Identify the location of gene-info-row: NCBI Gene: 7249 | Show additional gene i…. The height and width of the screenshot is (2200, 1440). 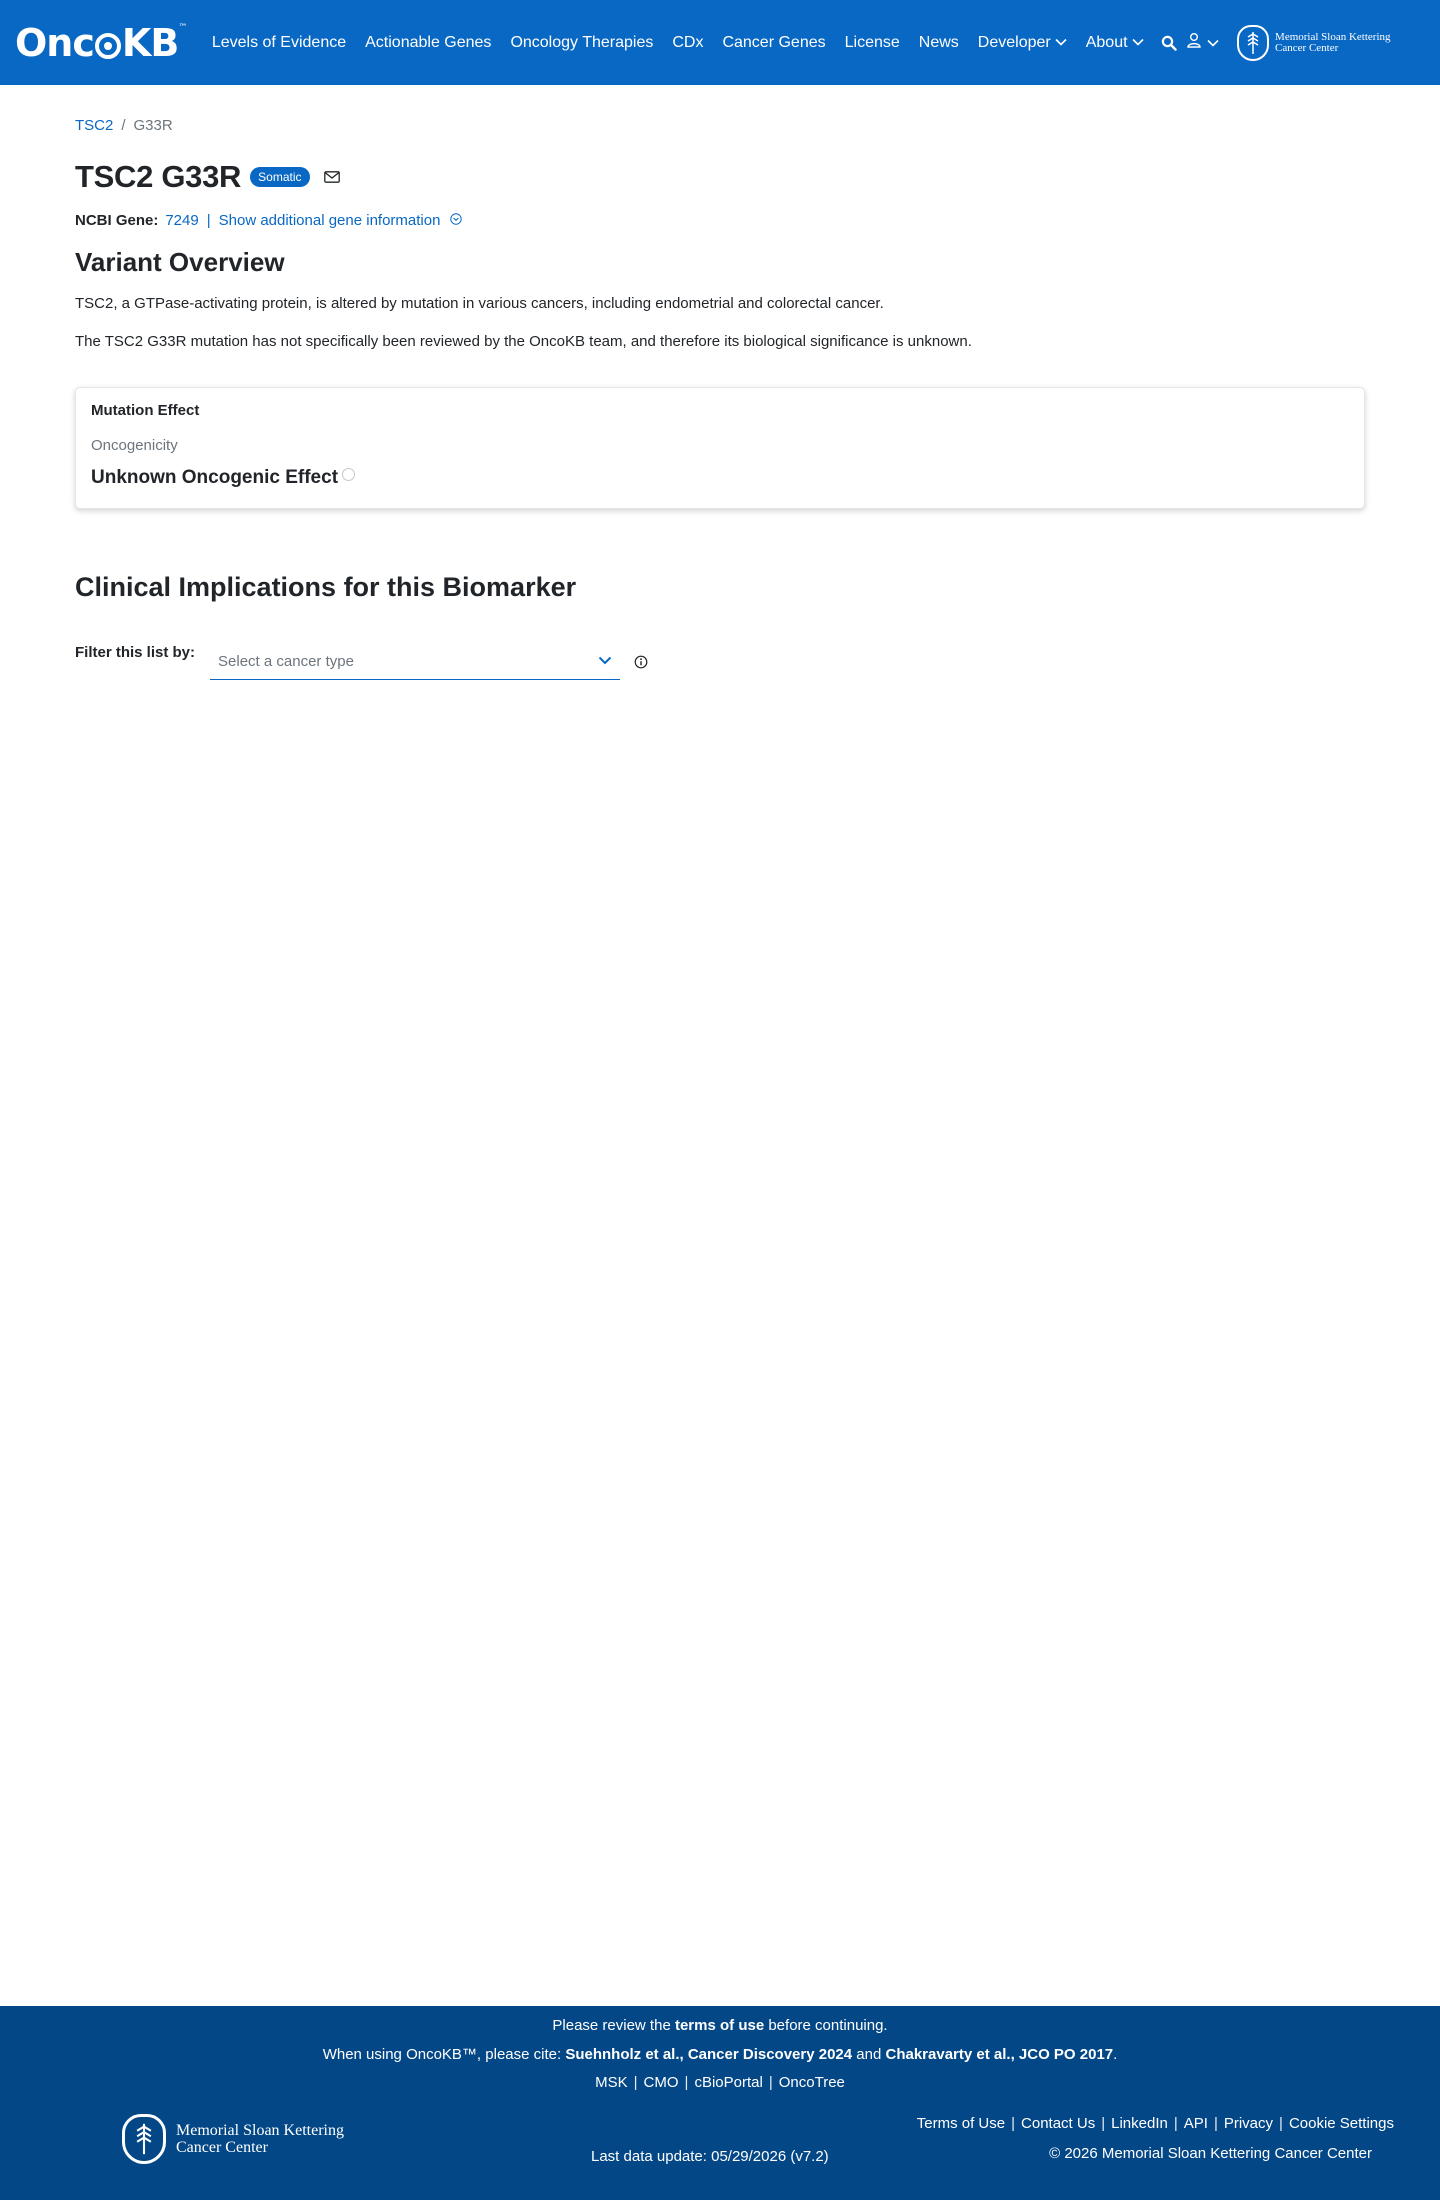
(268, 220).